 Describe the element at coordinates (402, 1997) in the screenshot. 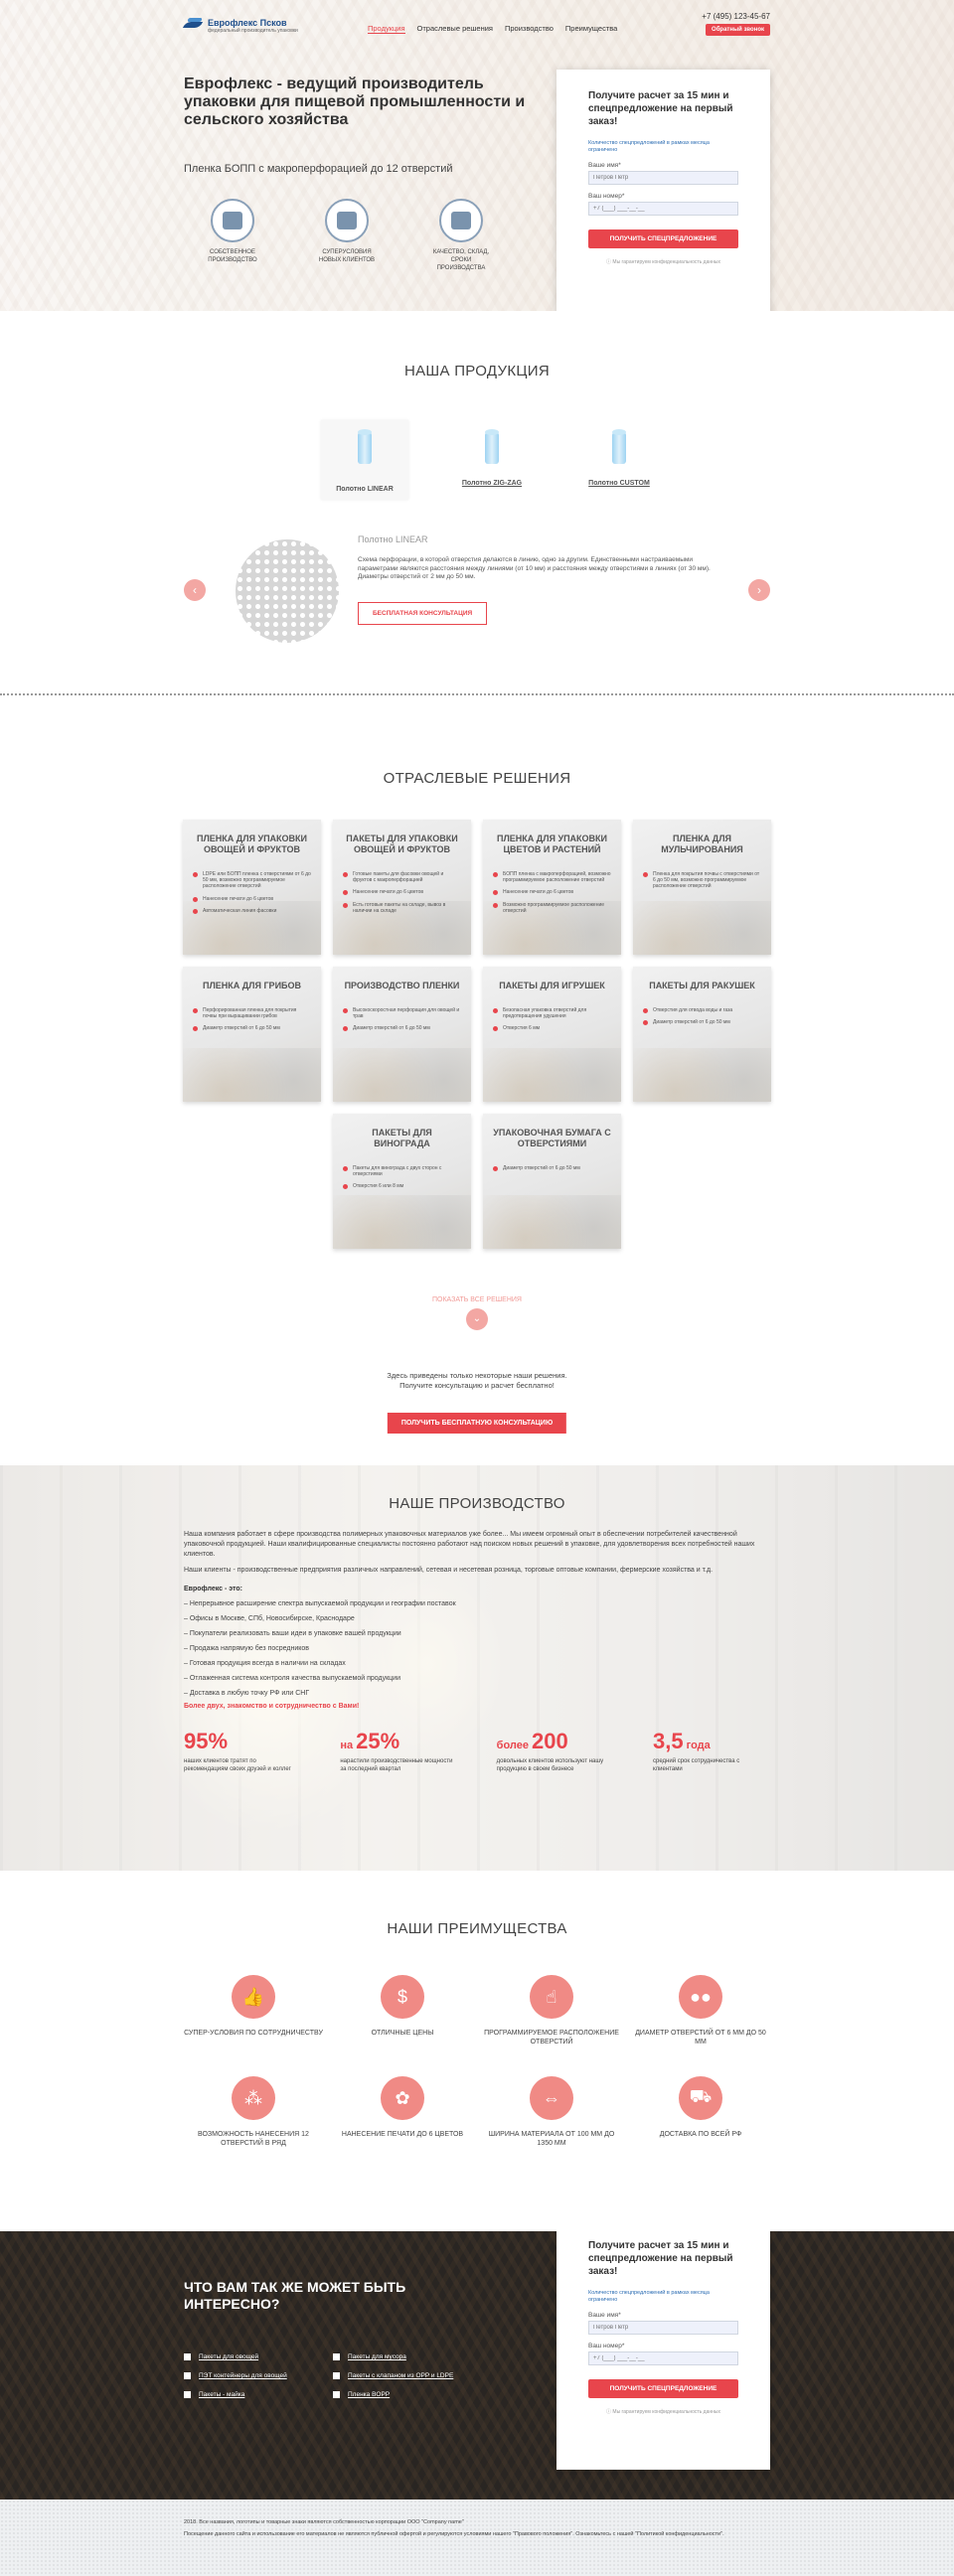

I see `money-icon: $` at that location.